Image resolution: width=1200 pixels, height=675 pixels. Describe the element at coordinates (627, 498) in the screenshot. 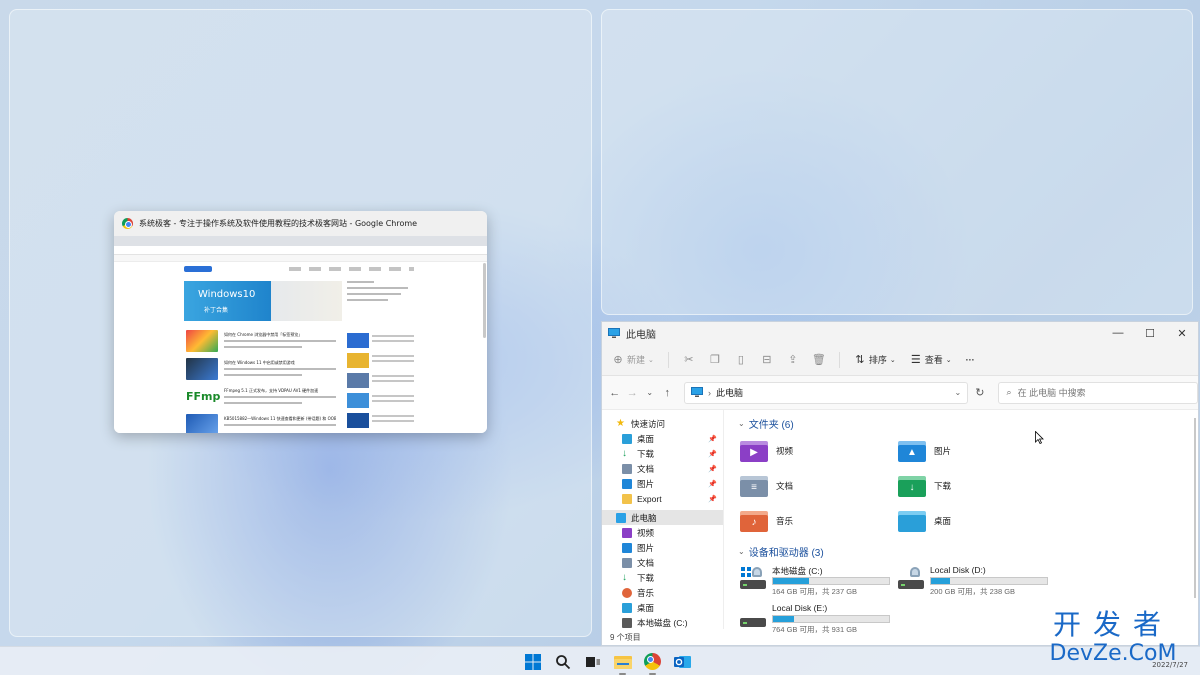

I see `folder-icon` at that location.